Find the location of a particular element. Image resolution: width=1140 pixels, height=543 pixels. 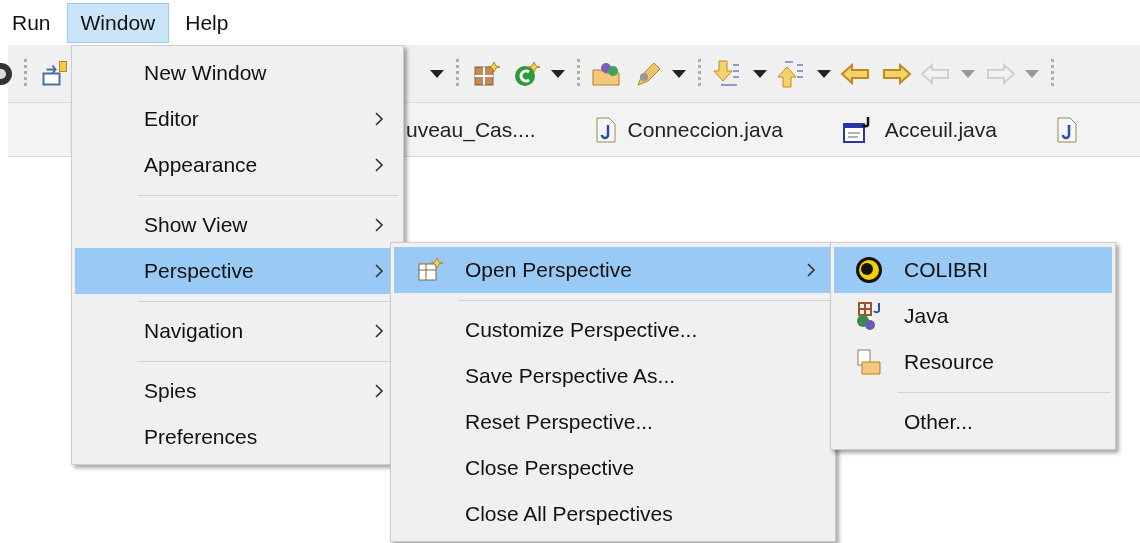

menu-item: Show View is located at coordinates (237, 225).